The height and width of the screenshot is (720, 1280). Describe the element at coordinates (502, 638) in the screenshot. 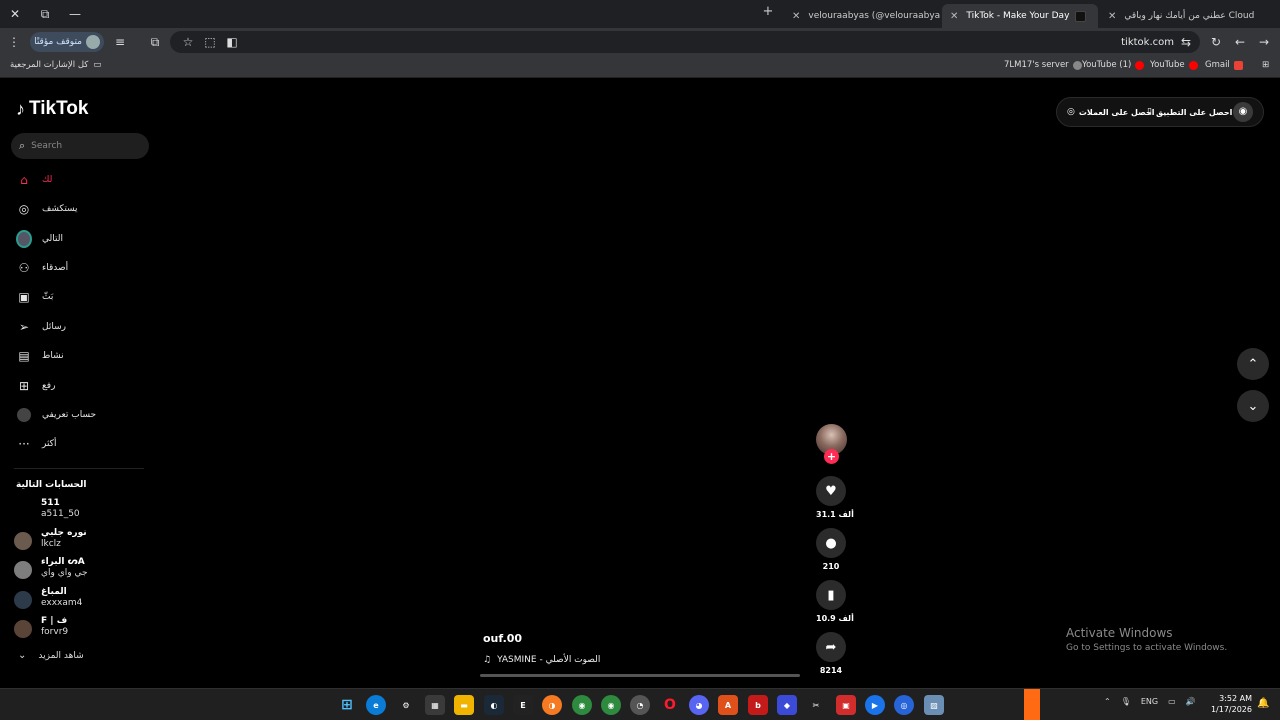

I see `video-caption: ouf.00` at that location.